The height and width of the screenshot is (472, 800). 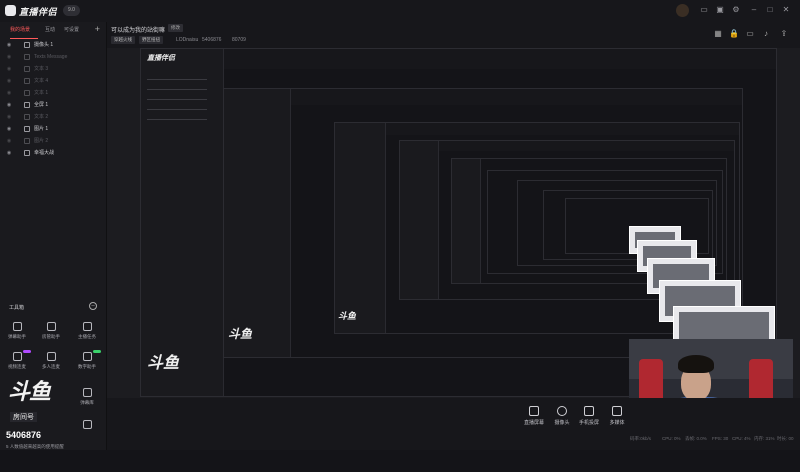 I want to click on category-chip: 穿越火线, so click(x=123, y=40).